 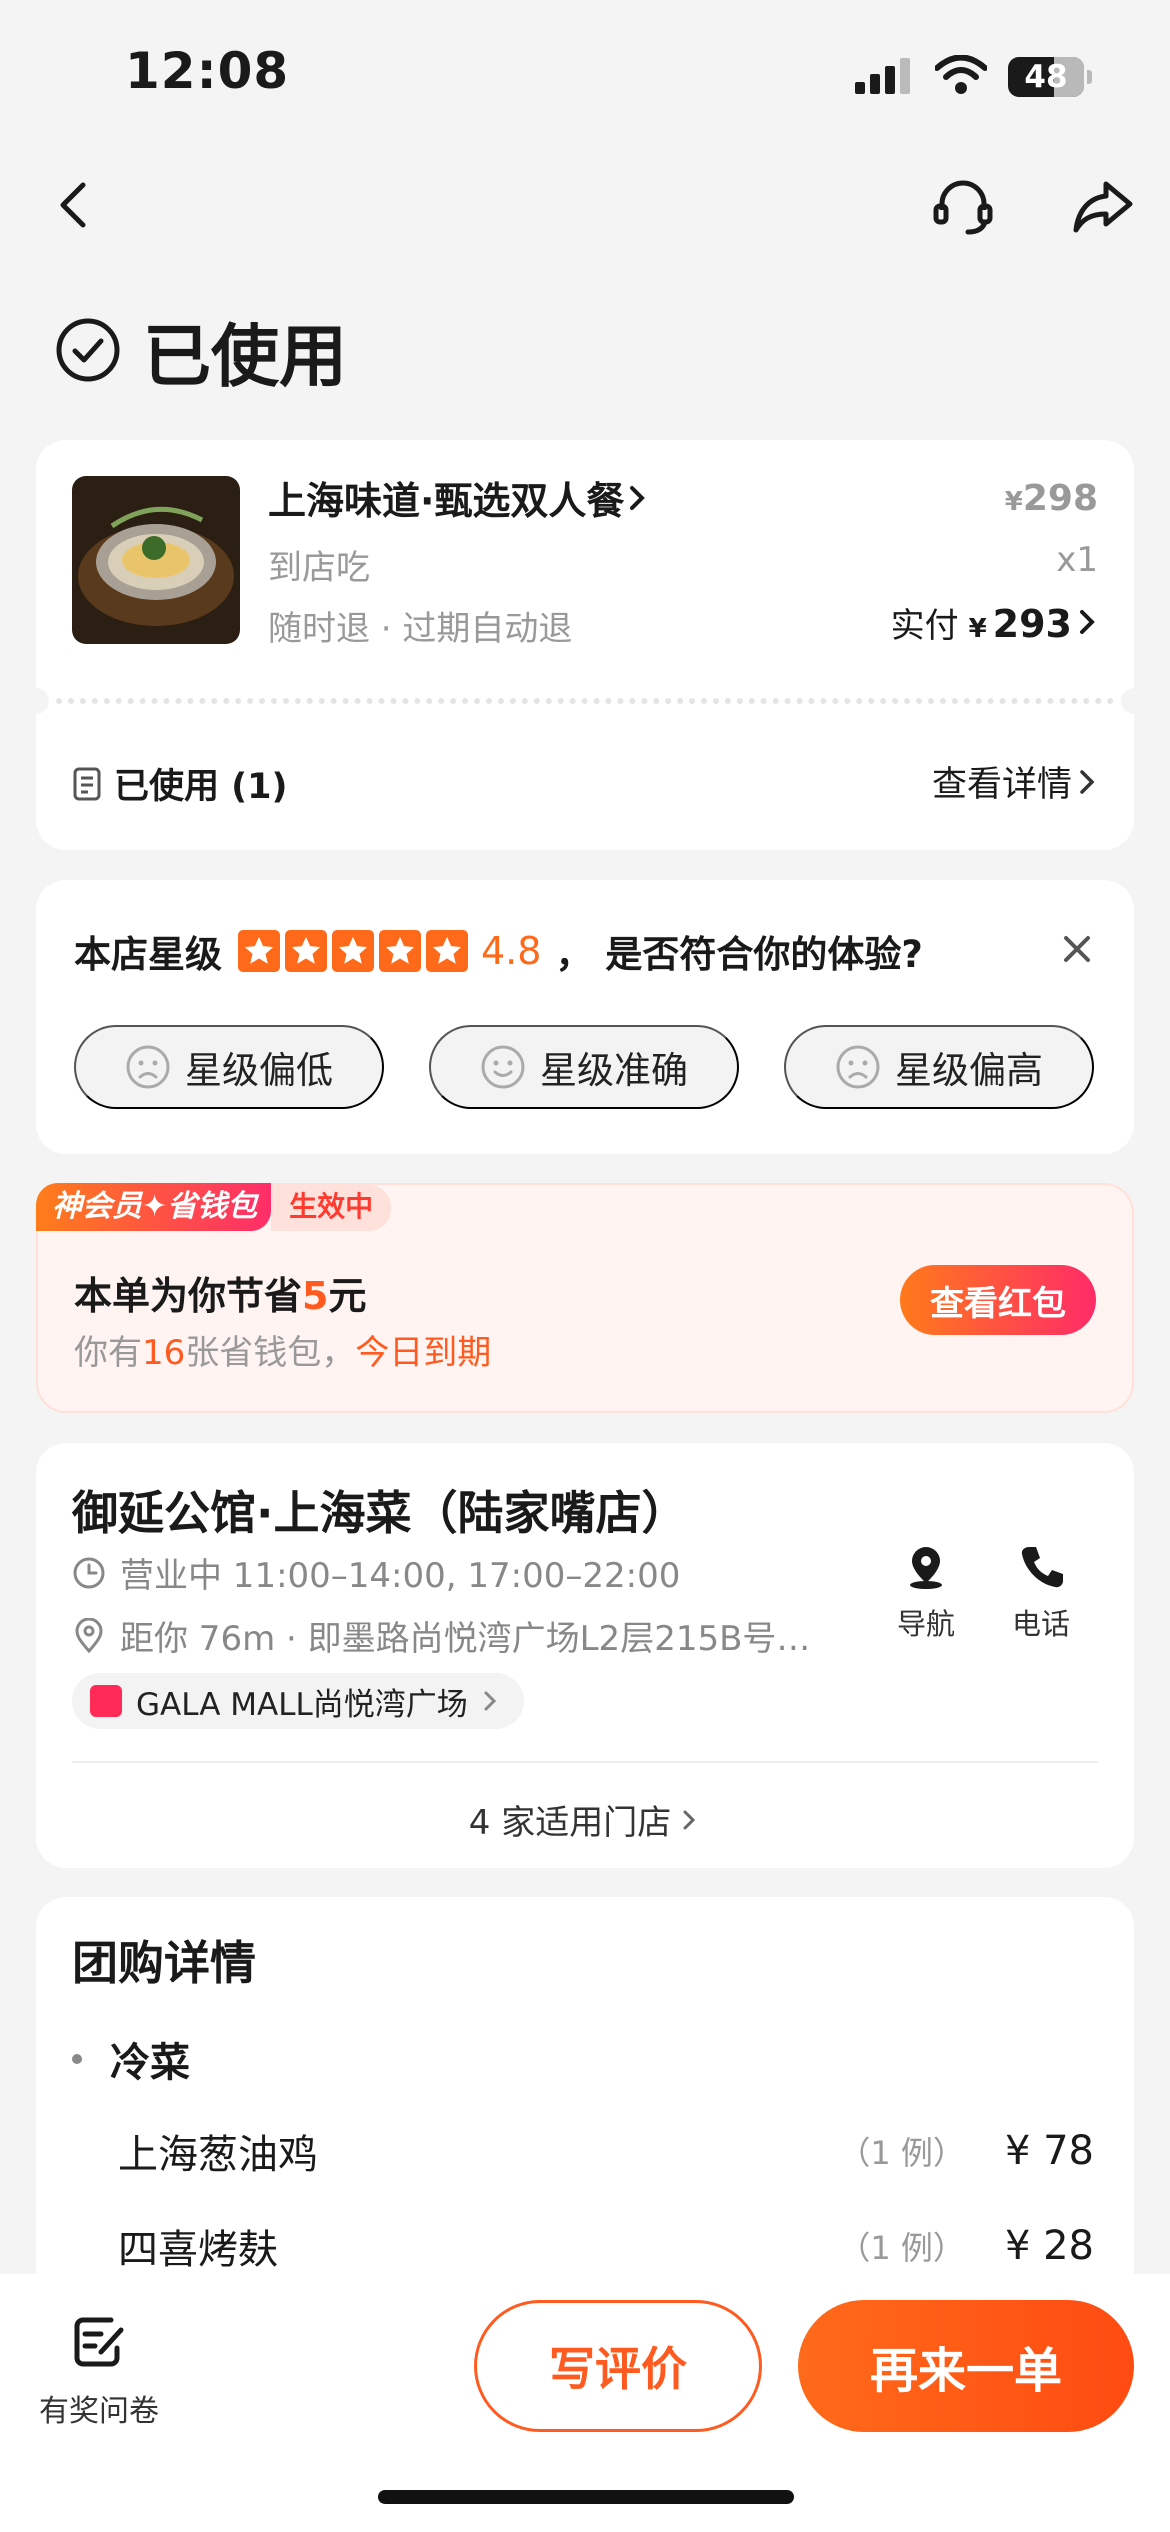 What do you see at coordinates (302, 1704) in the screenshot?
I see `mall-name: GALA MALL尚悦湾广场` at bounding box center [302, 1704].